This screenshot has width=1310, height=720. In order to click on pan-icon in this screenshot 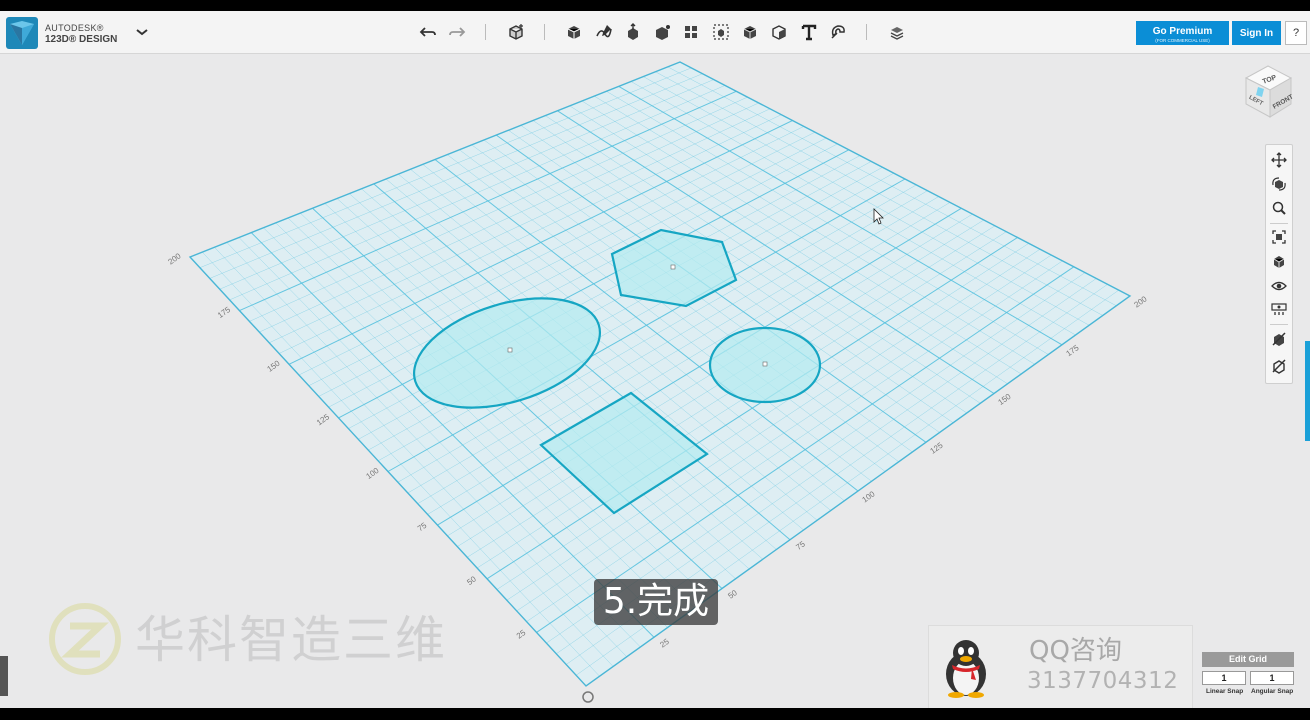, I will do `click(1279, 160)`.